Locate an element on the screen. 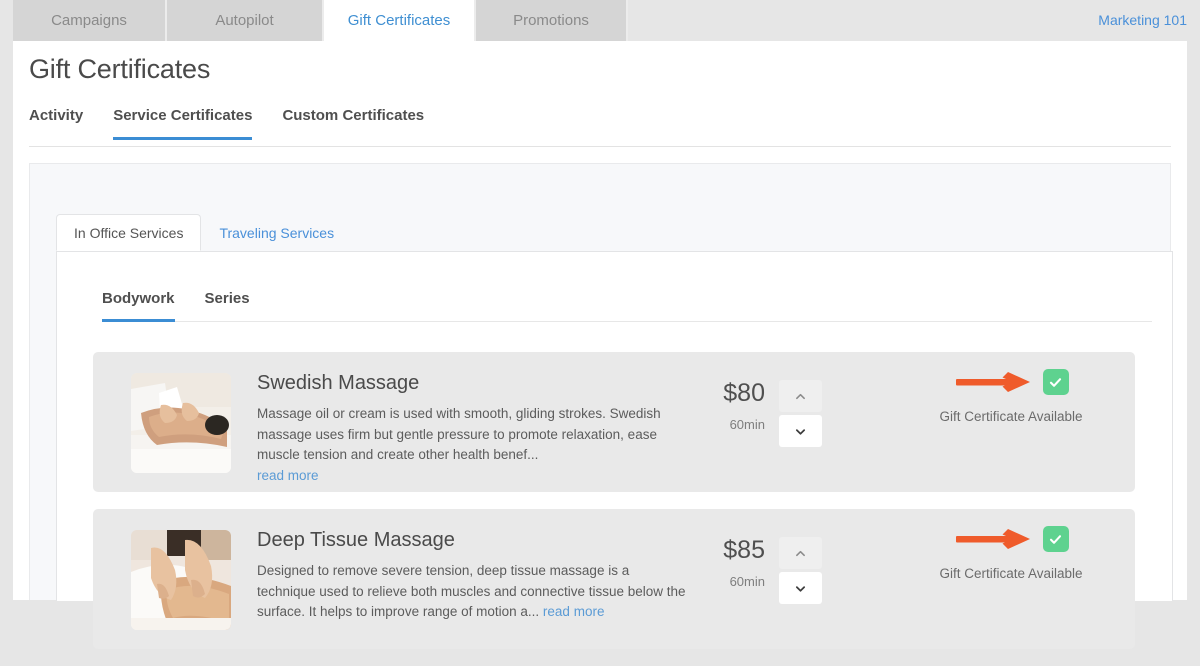 The height and width of the screenshot is (666, 1200). marketing-101-link: Marketing 101 is located at coordinates (1142, 20).